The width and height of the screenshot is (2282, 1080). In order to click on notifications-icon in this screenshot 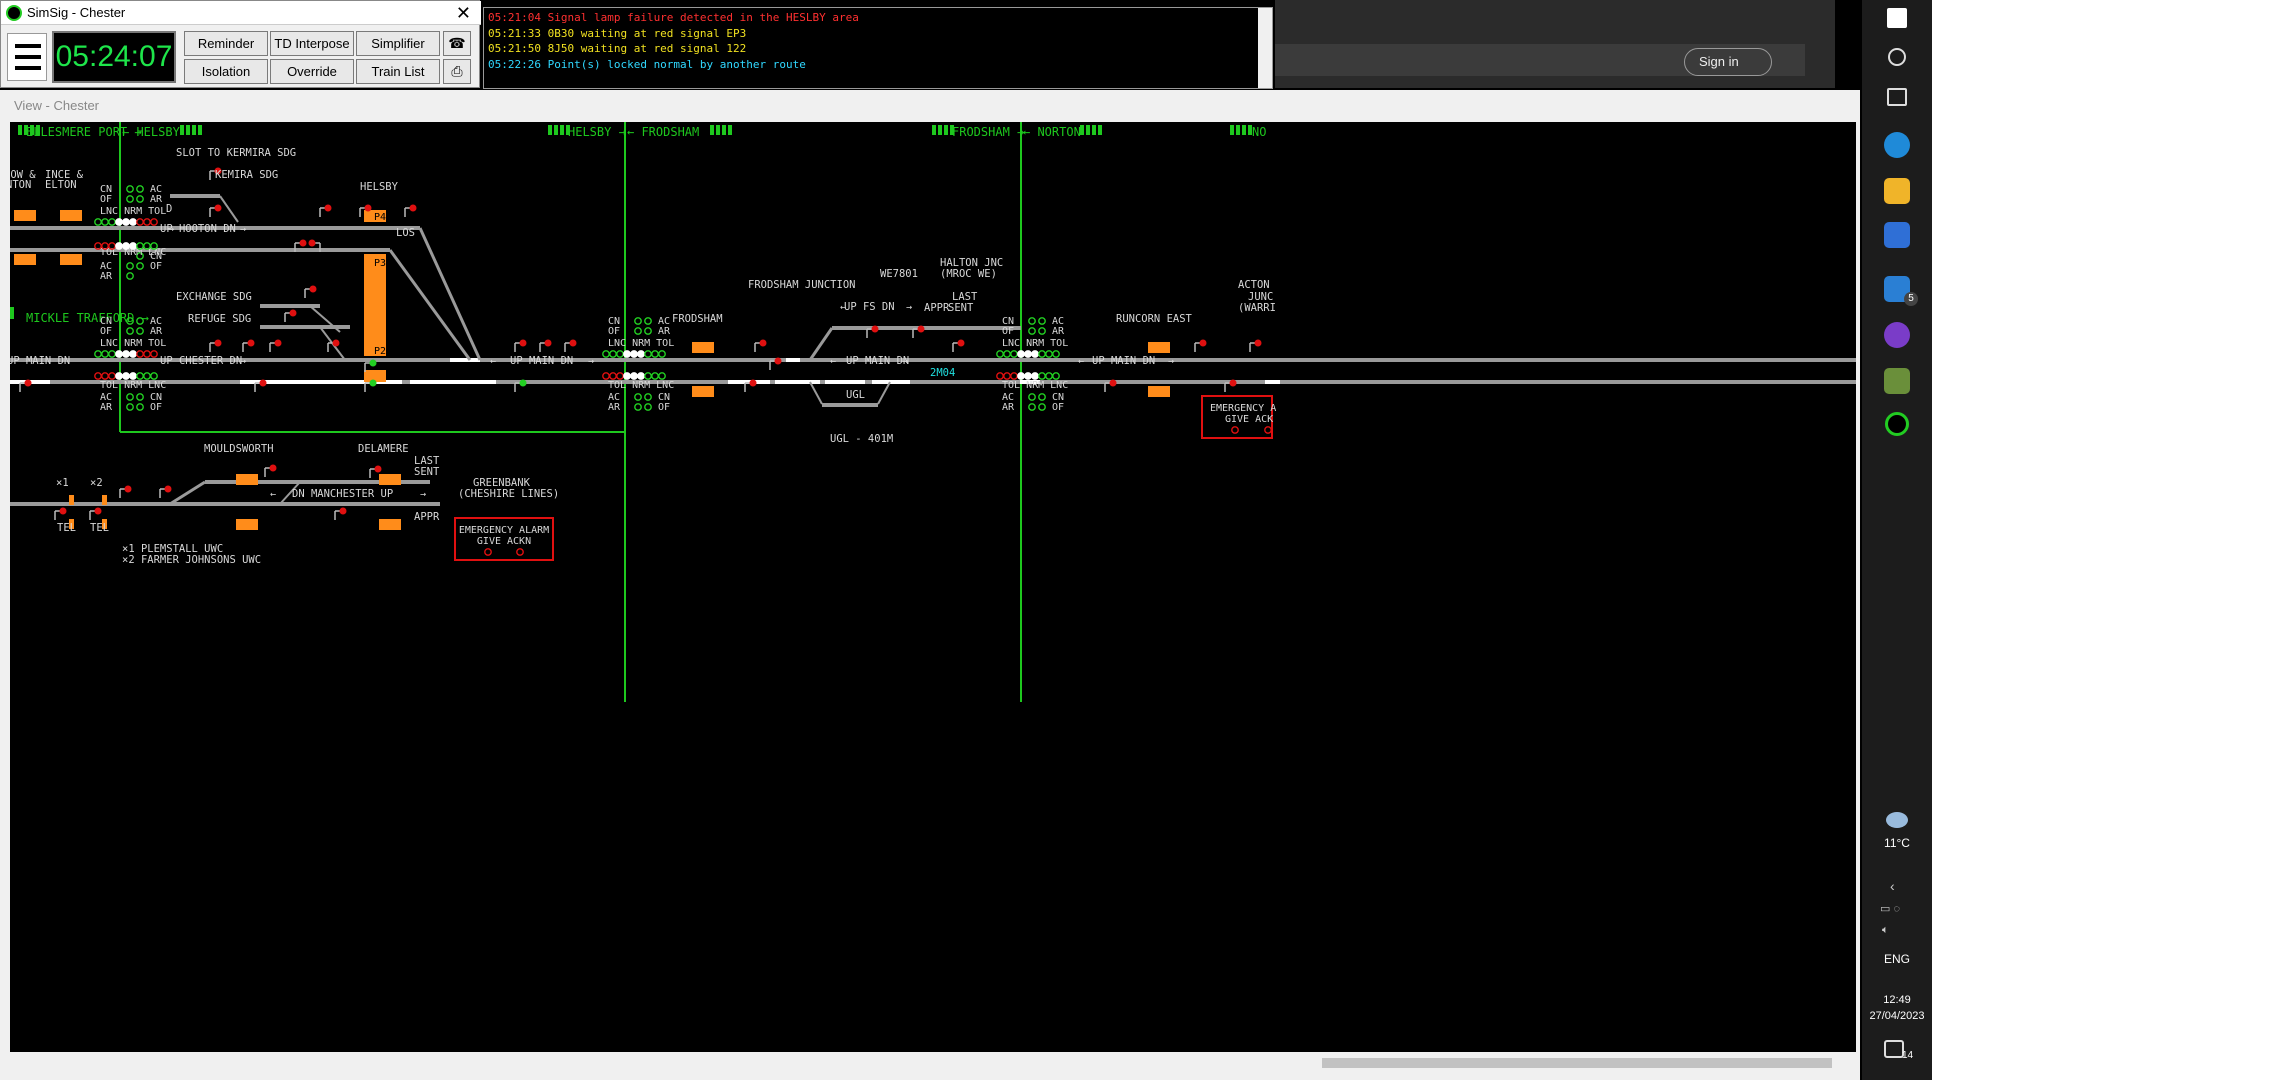, I will do `click(1894, 1049)`.